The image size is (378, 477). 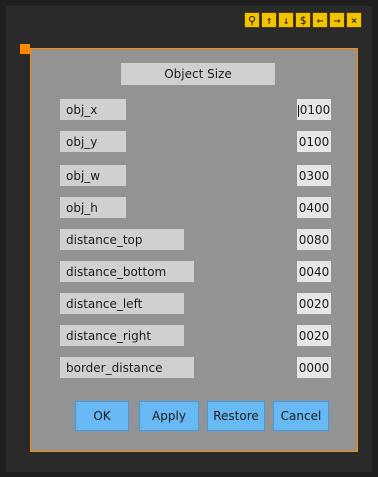 What do you see at coordinates (102, 416) in the screenshot?
I see `ok-button: OK` at bounding box center [102, 416].